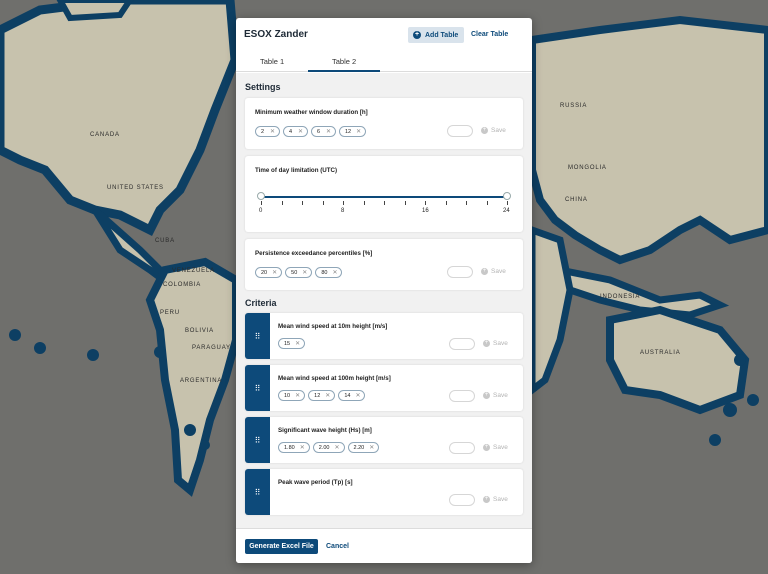  Describe the element at coordinates (384, 34) in the screenshot. I see `dialog-header: ESOX Zander + Add Table Clear Table` at that location.